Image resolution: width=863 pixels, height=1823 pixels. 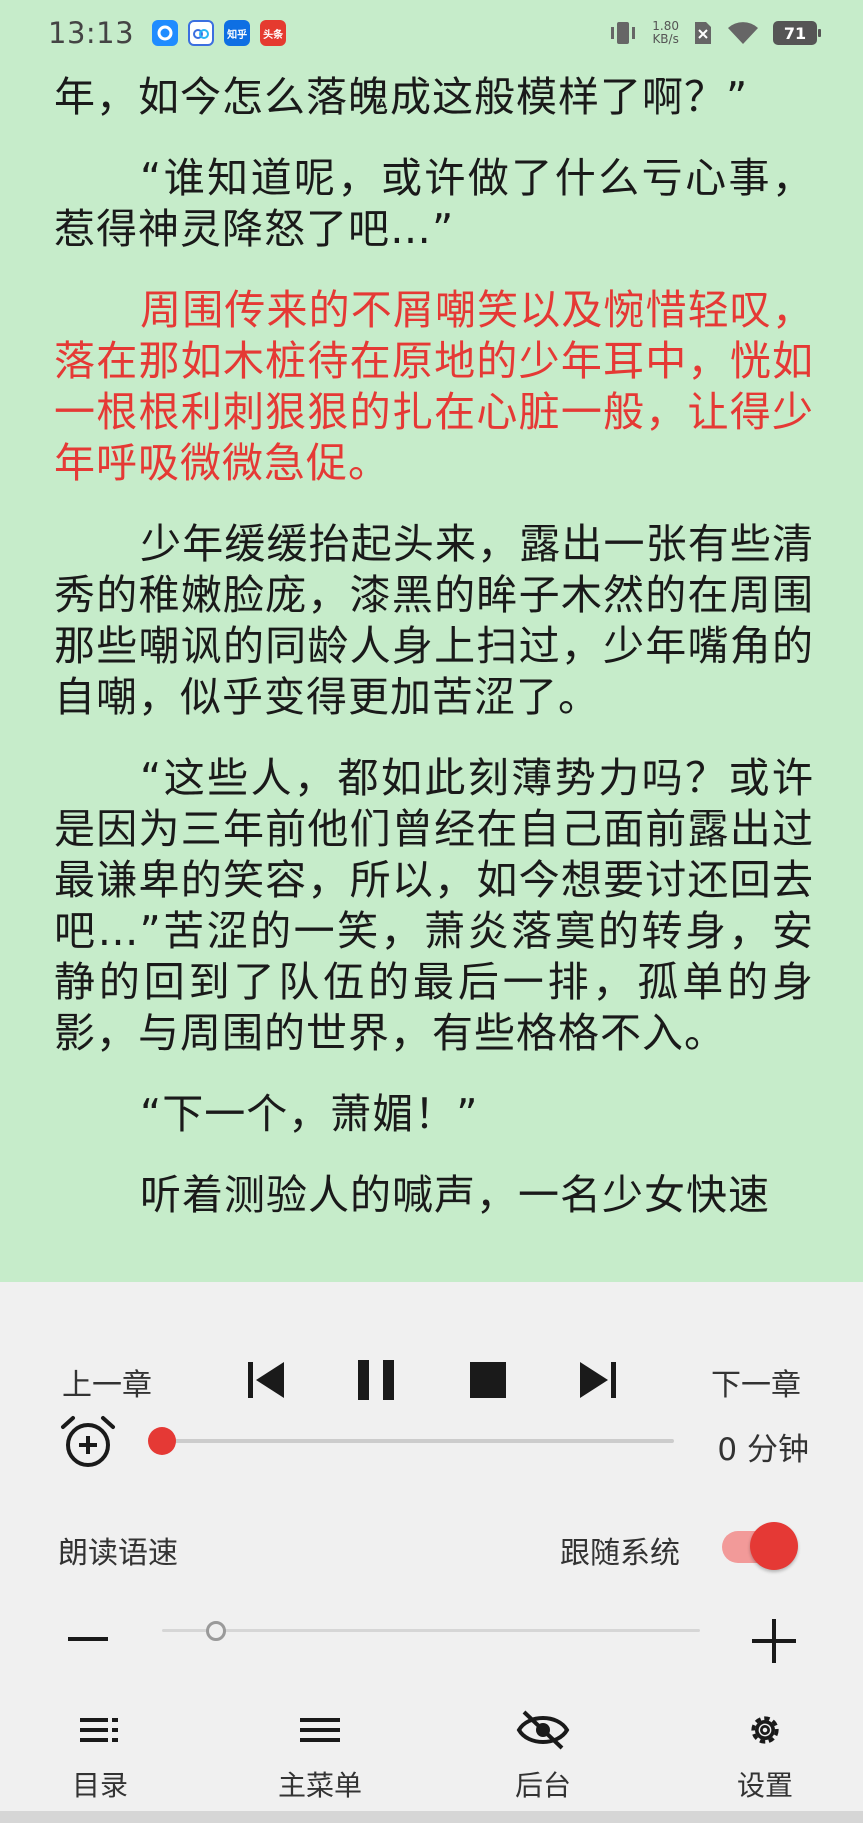 I want to click on eye-off-icon, so click(x=543, y=1730).